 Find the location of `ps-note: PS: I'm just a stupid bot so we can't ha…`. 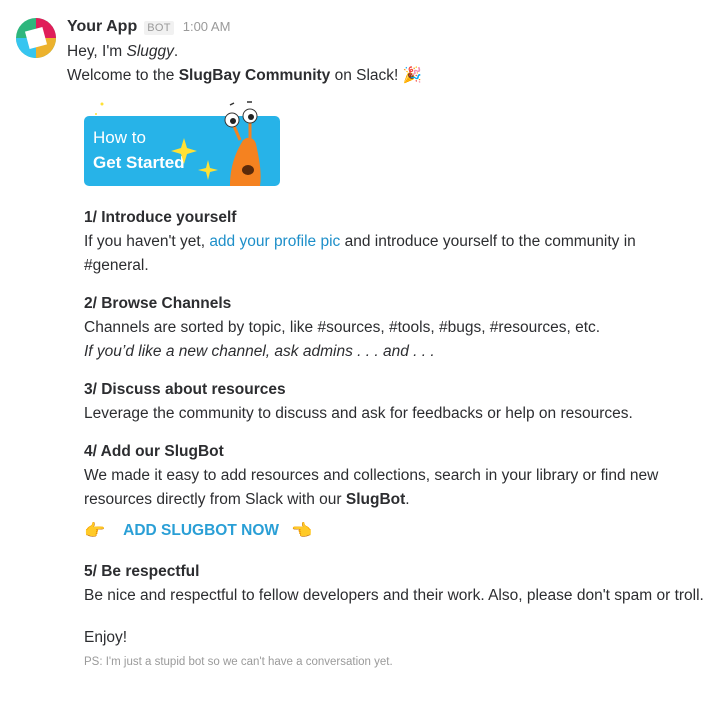

ps-note: PS: I'm just a stupid bot so we can't ha… is located at coordinates (238, 662).